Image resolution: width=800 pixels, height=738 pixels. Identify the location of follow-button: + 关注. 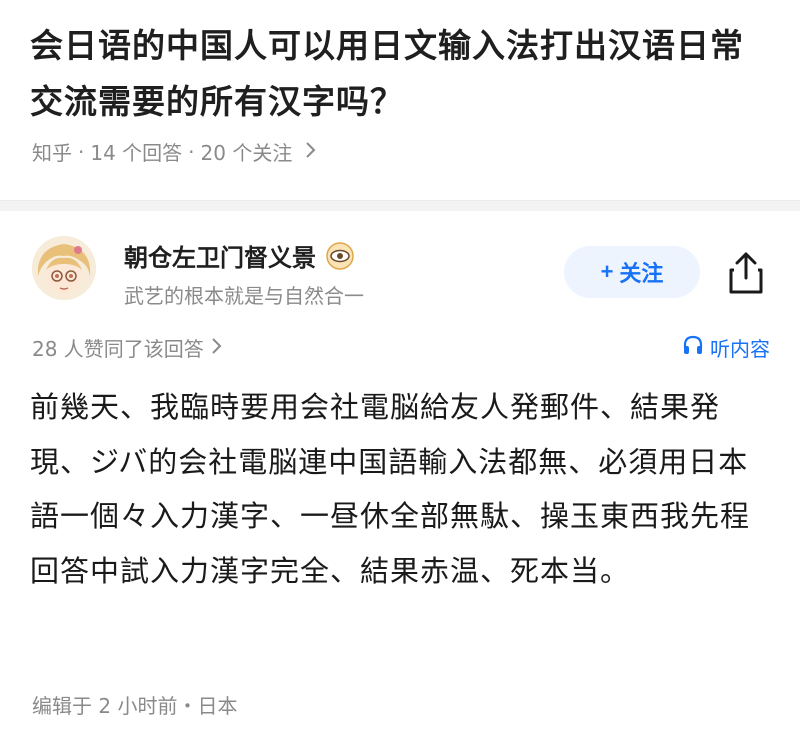
(632, 272).